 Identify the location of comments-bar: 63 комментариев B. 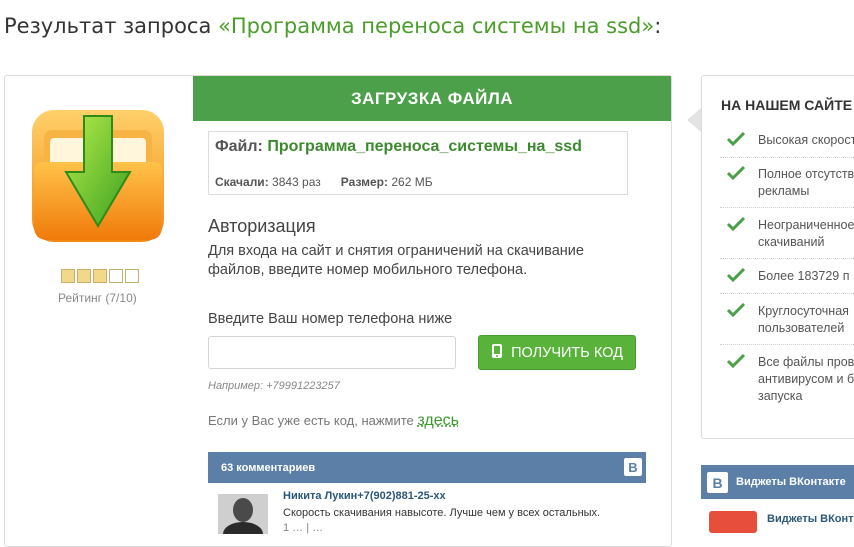
(427, 467).